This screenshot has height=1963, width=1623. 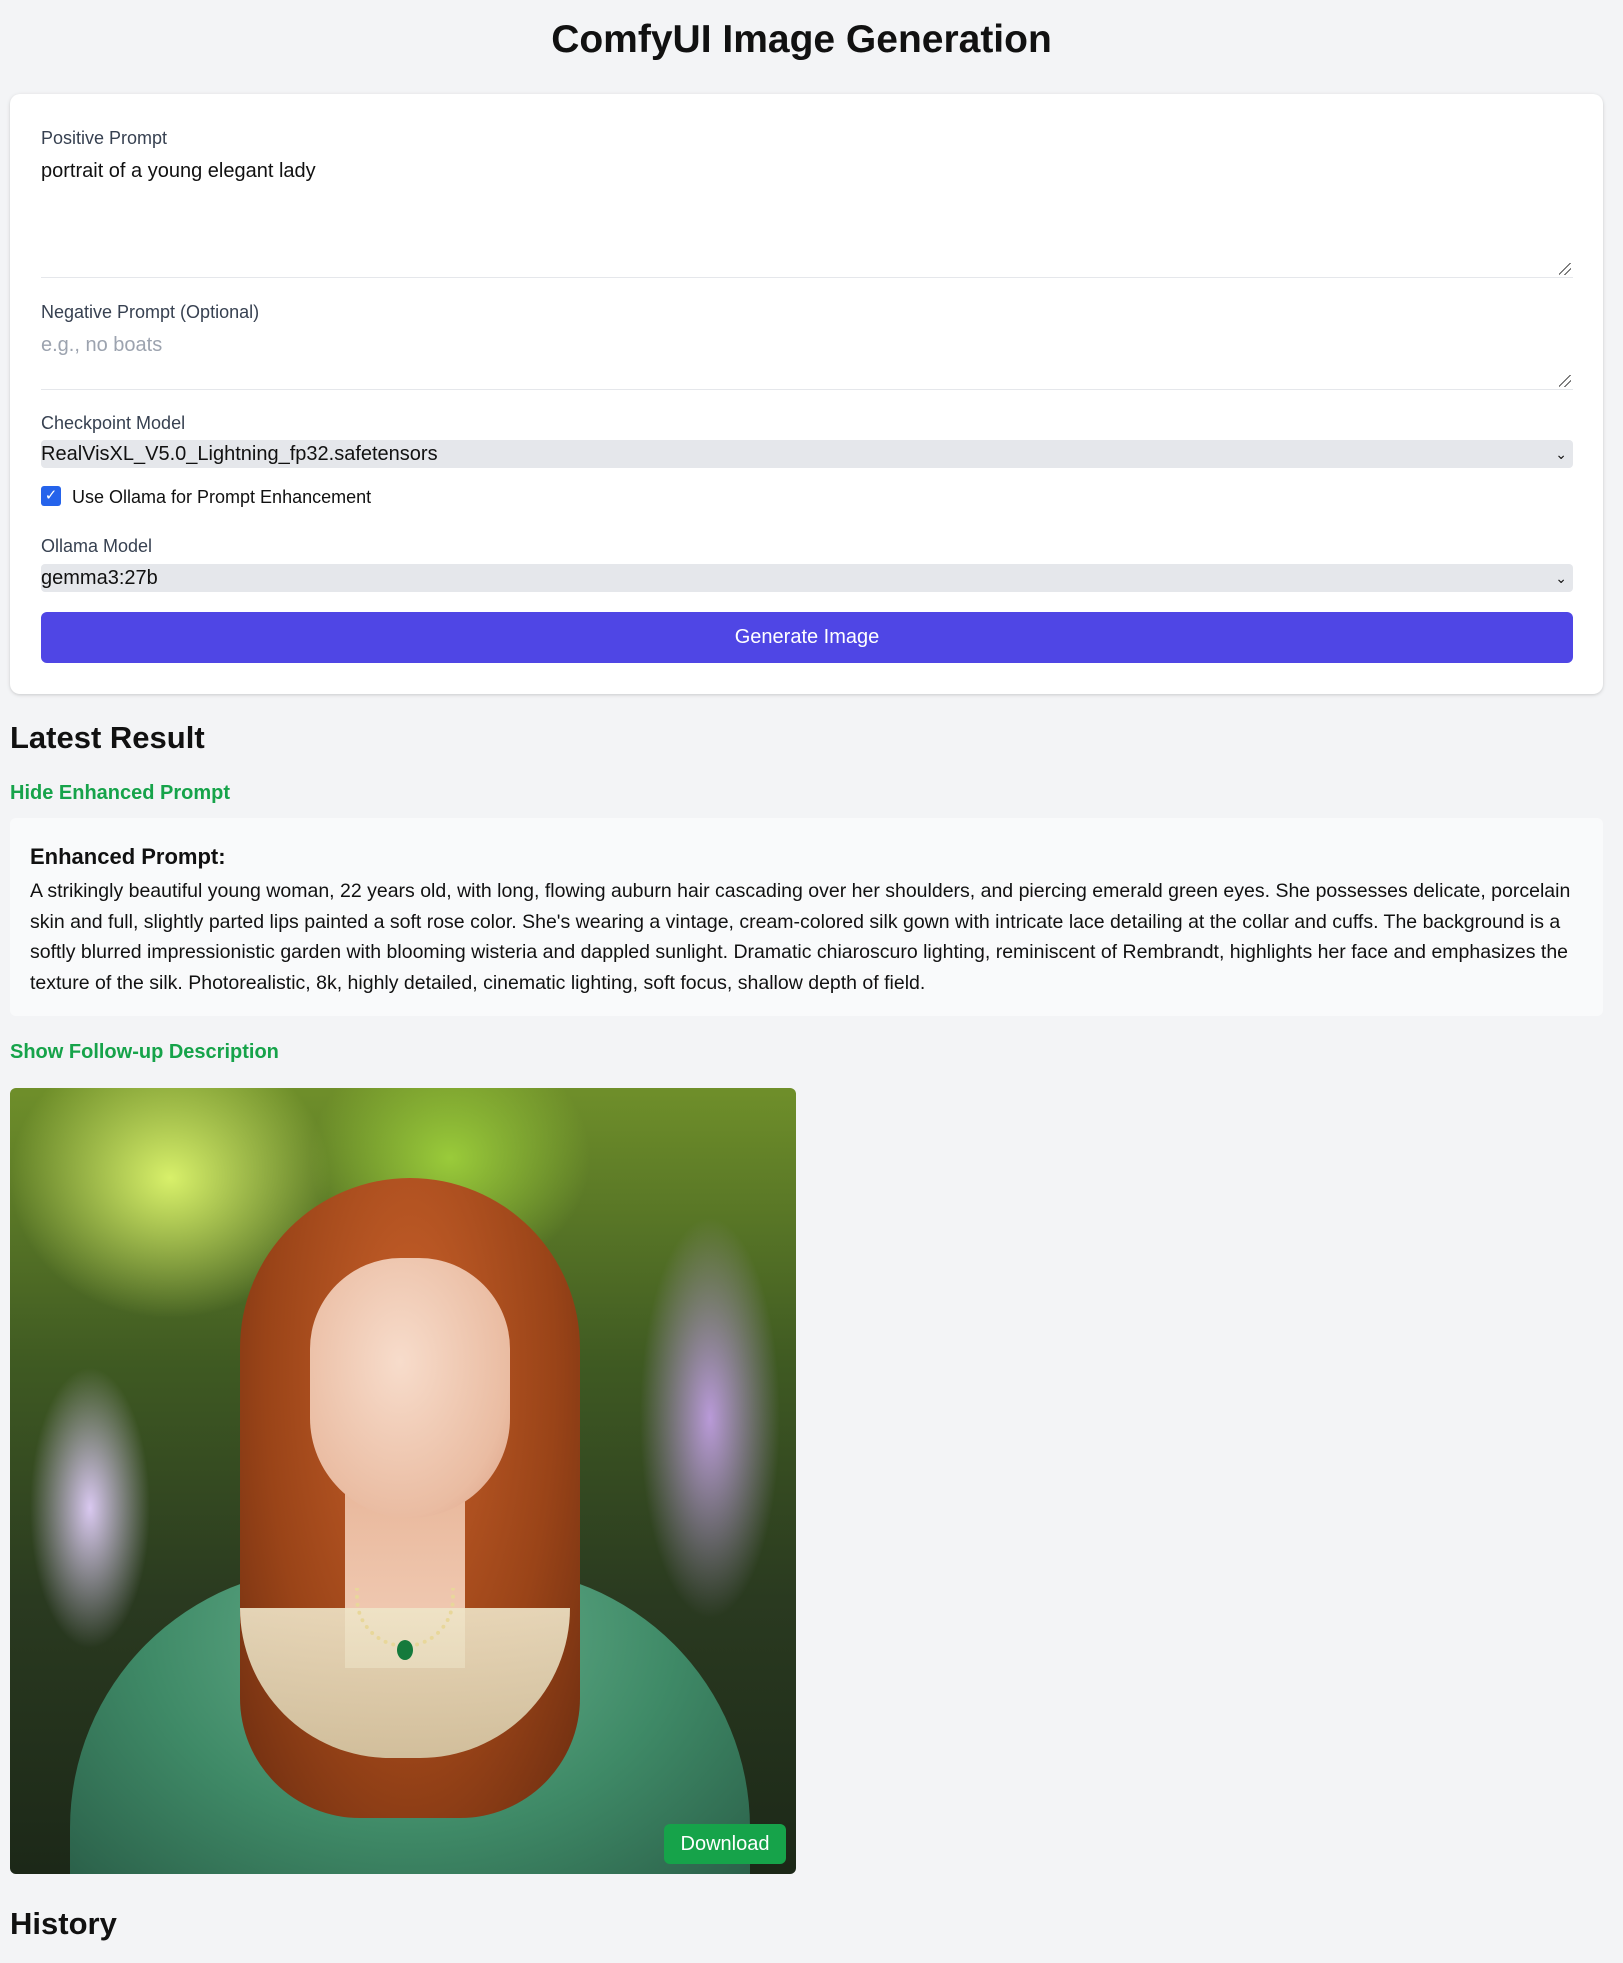 I want to click on page-title: ComfyUI Image Generation, so click(x=801, y=39).